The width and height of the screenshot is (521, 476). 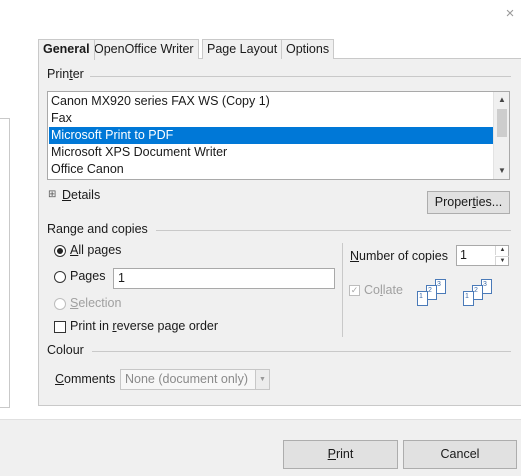 I want to click on reverse-order-label: Print in reverse page order, so click(x=144, y=326).